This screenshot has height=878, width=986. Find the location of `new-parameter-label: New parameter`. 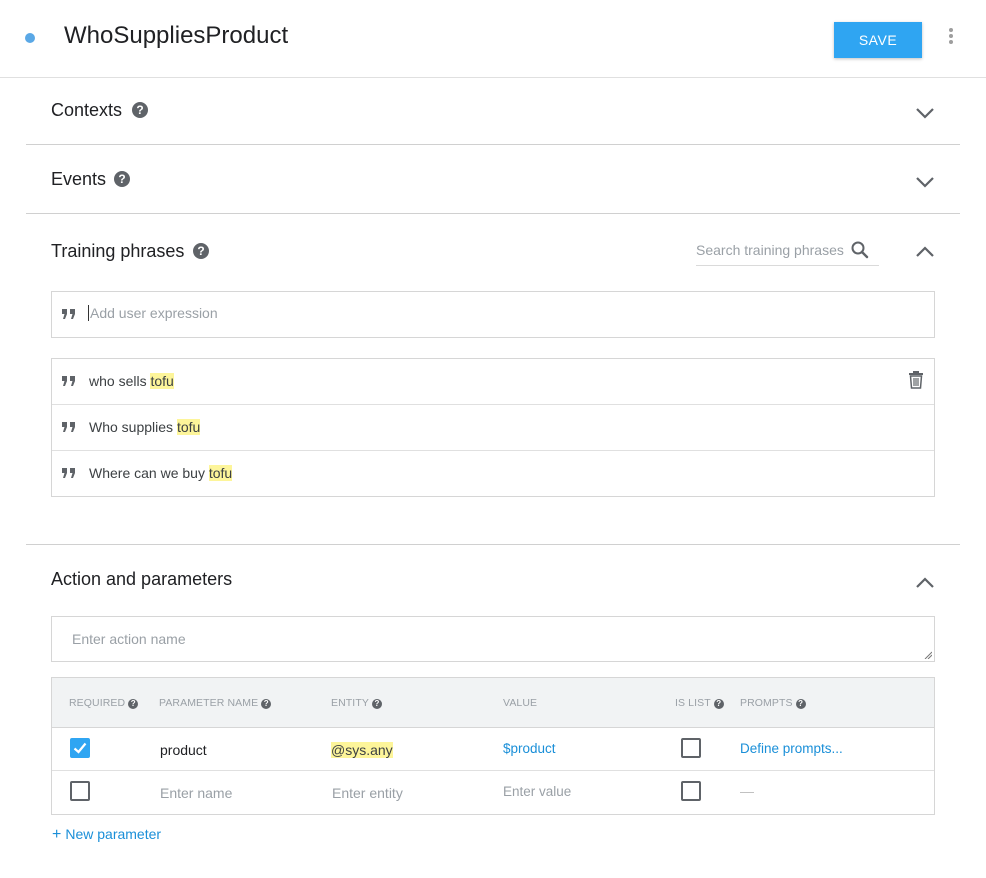

new-parameter-label: New parameter is located at coordinates (113, 834).